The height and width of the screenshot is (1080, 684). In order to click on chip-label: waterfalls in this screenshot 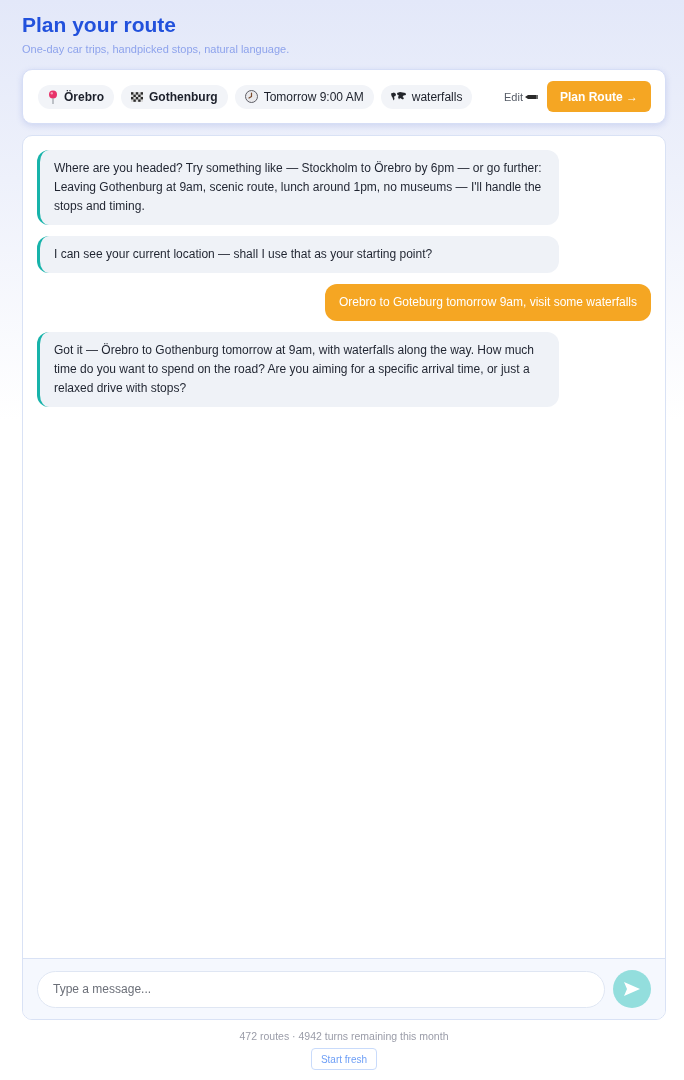, I will do `click(437, 96)`.